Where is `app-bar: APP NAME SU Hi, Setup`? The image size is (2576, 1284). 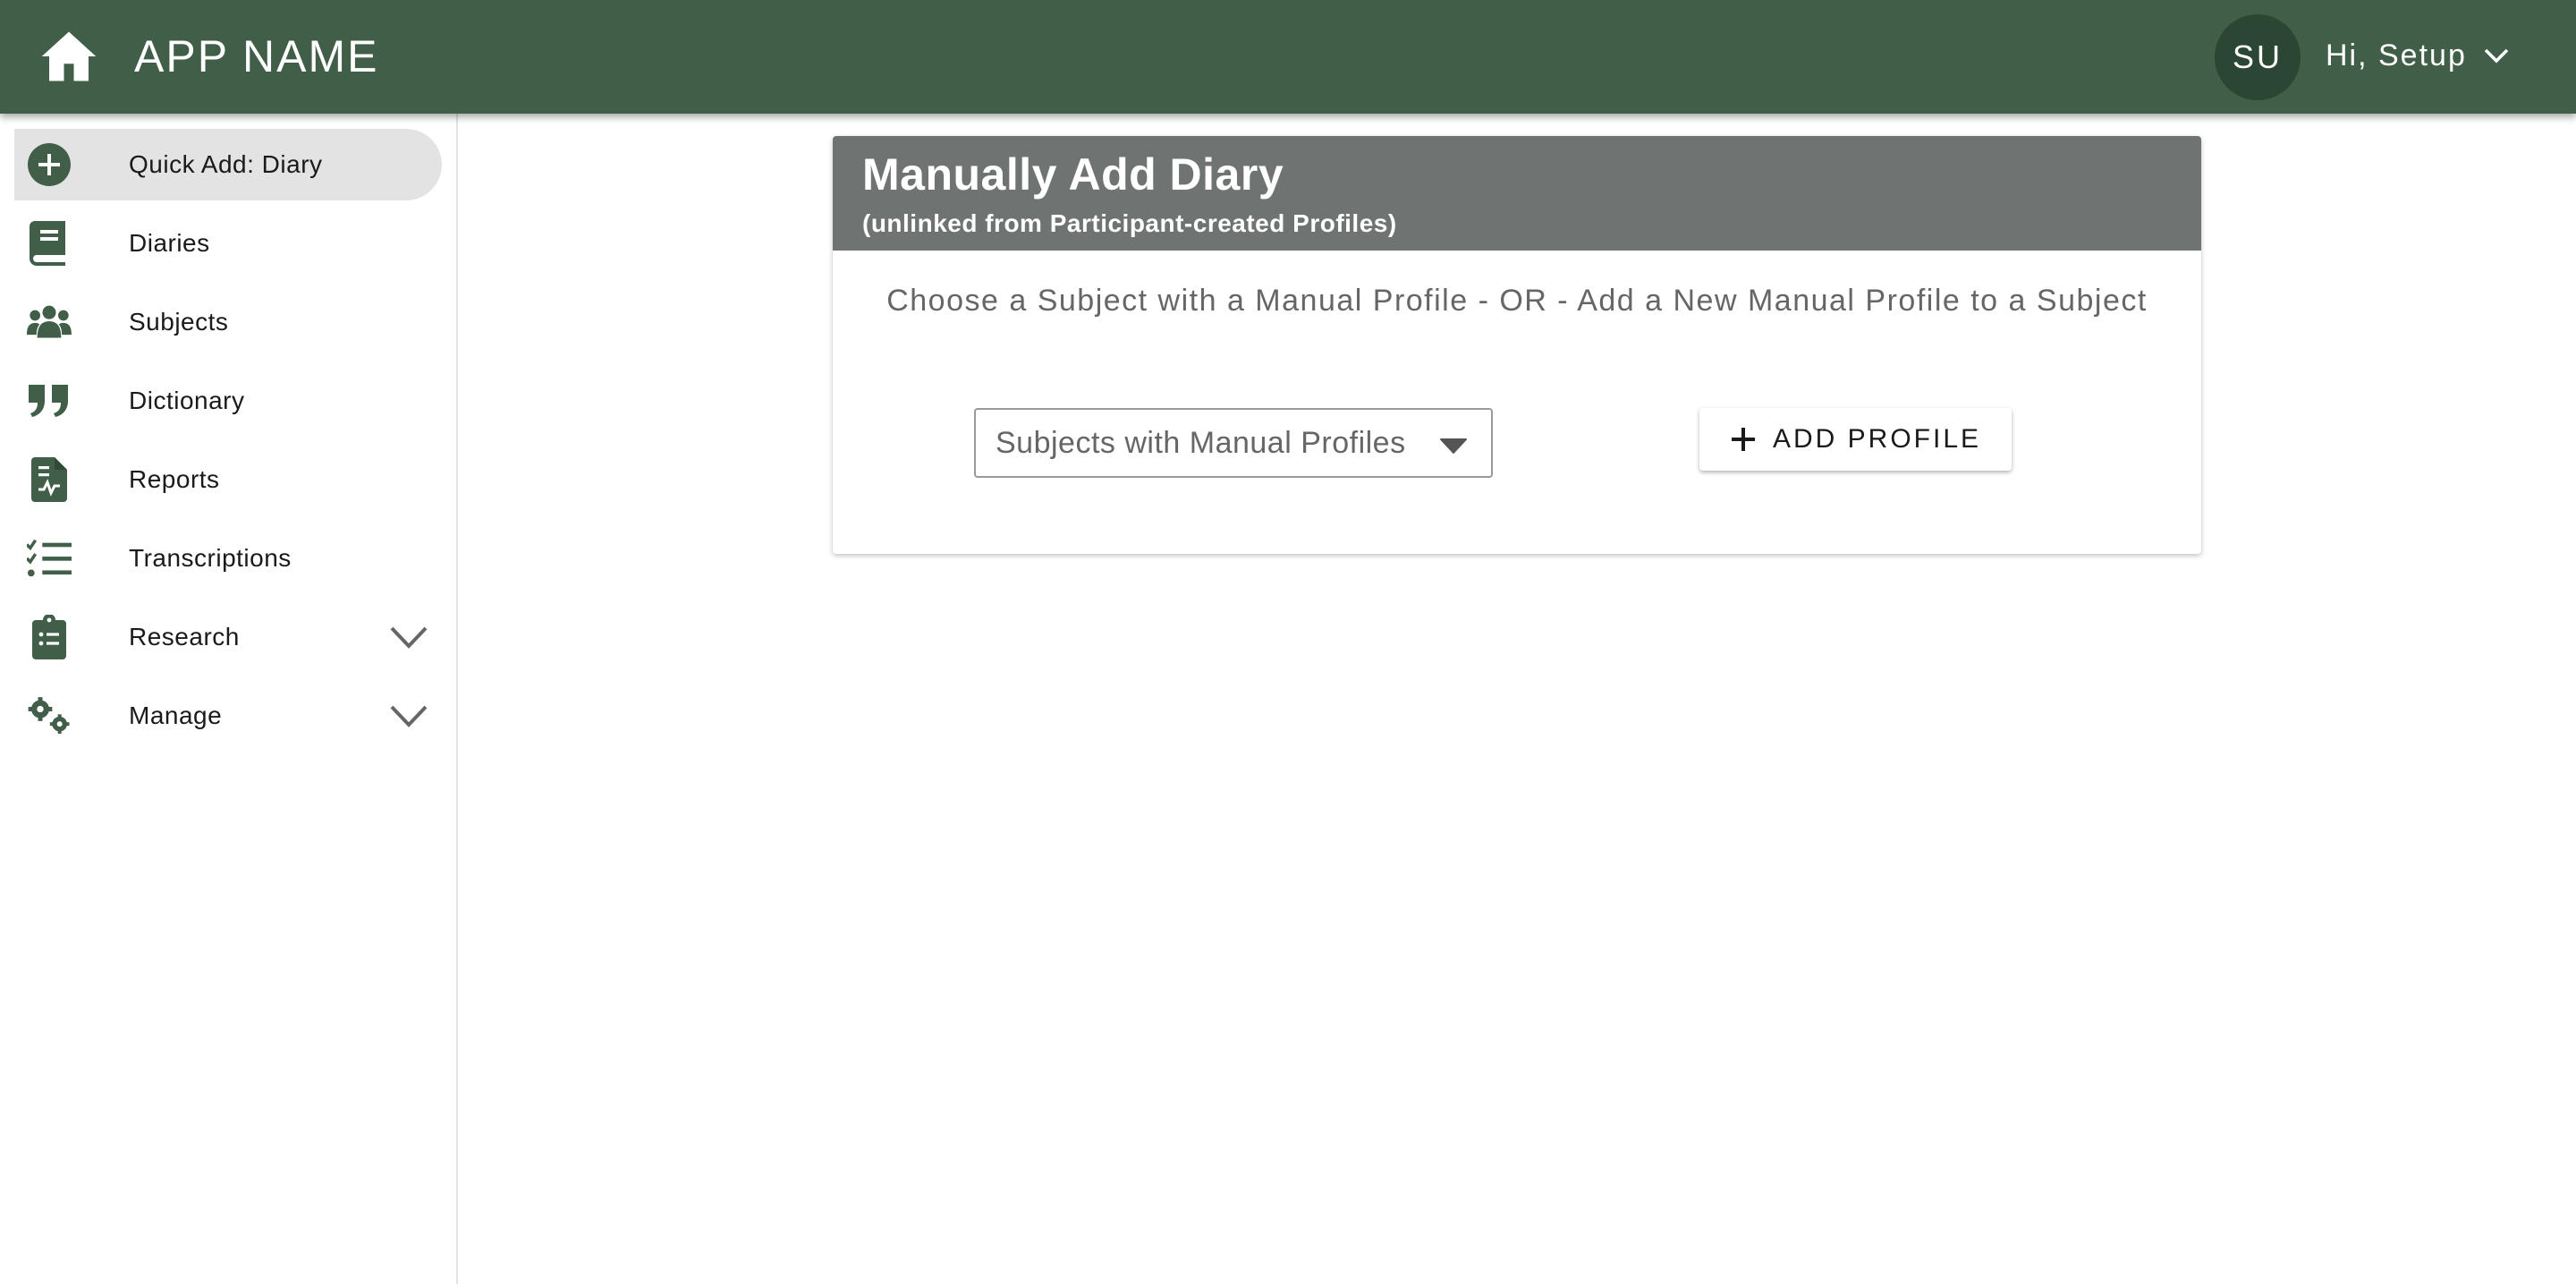 app-bar: APP NAME SU Hi, Setup is located at coordinates (1288, 57).